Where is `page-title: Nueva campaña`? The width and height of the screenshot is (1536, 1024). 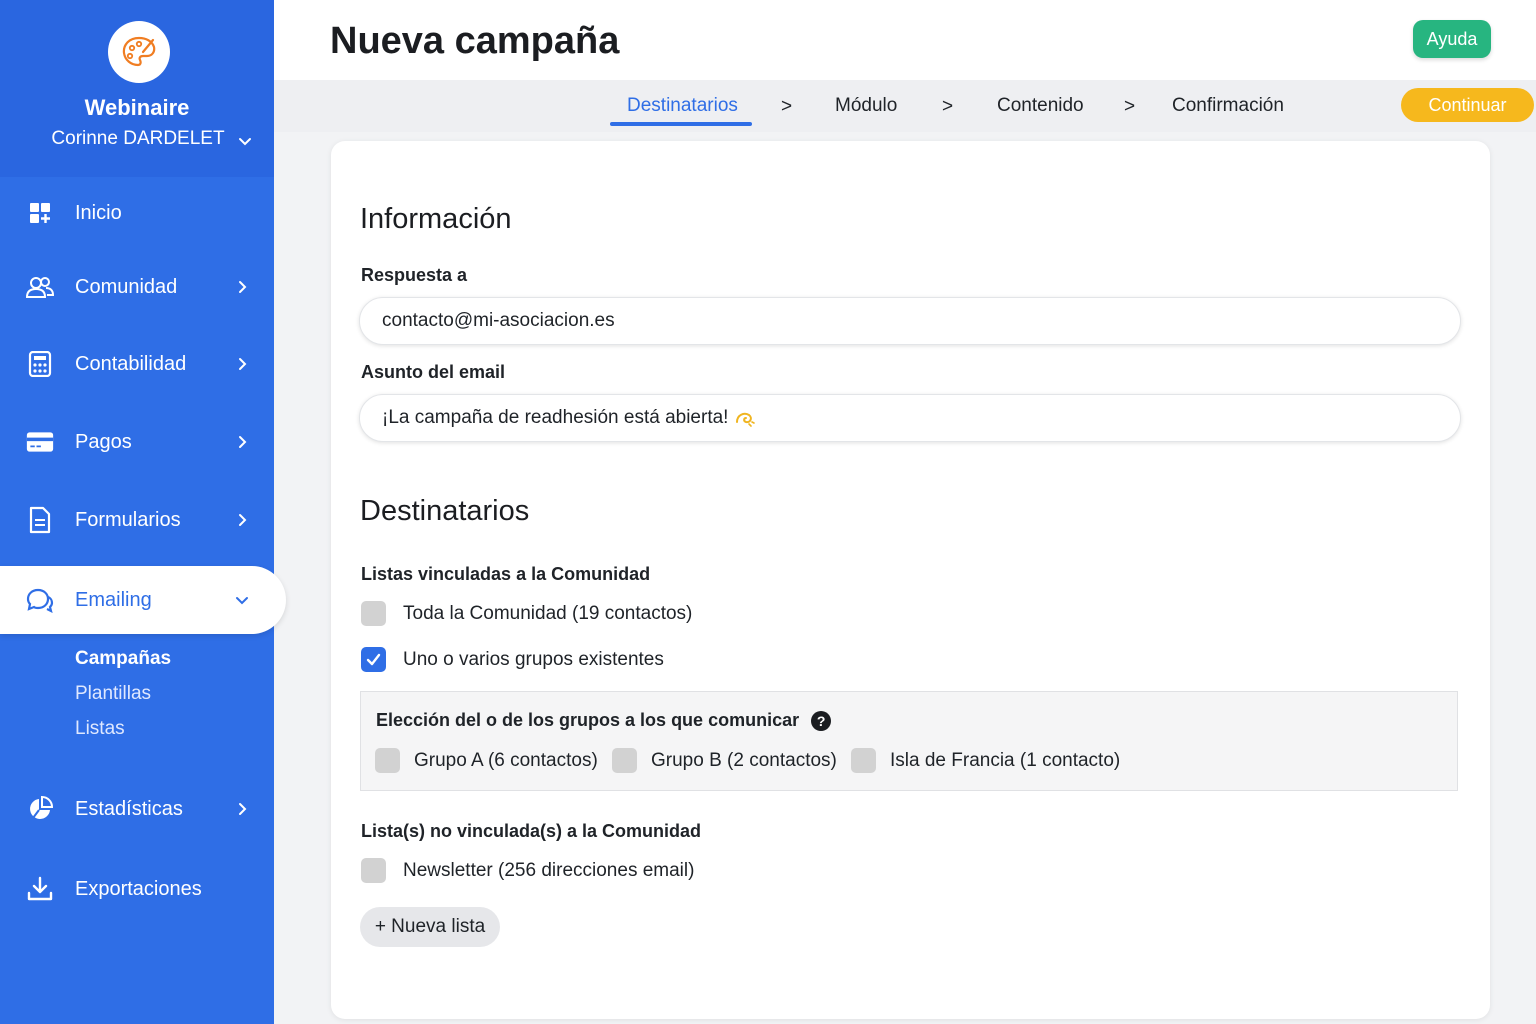 page-title: Nueva campaña is located at coordinates (475, 41).